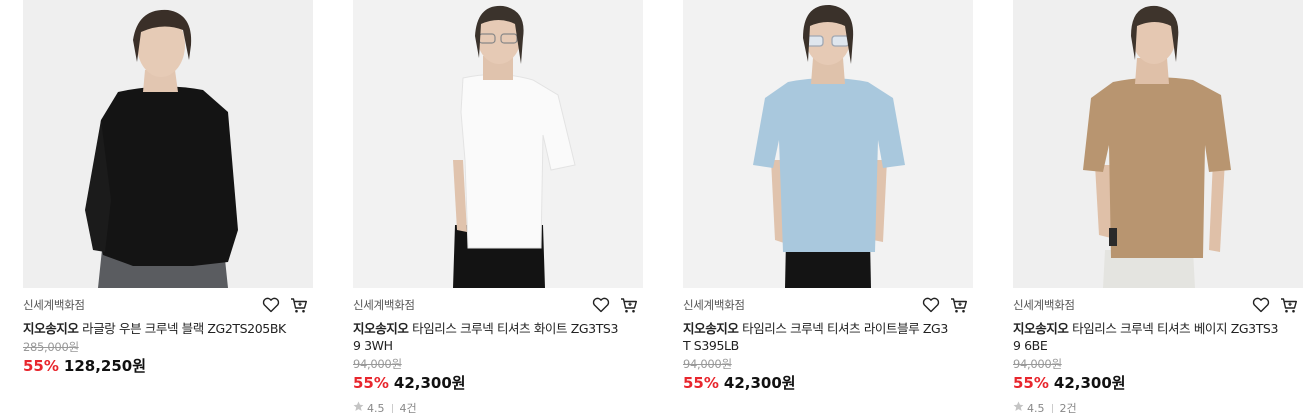 The width and height of the screenshot is (1306, 414). I want to click on sale-price-value: 128,250, so click(98, 366).